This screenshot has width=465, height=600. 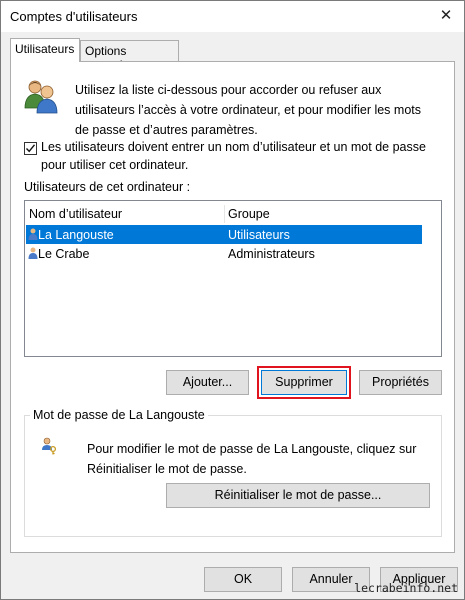 I want to click on checkmark-icon, so click(x=30, y=148).